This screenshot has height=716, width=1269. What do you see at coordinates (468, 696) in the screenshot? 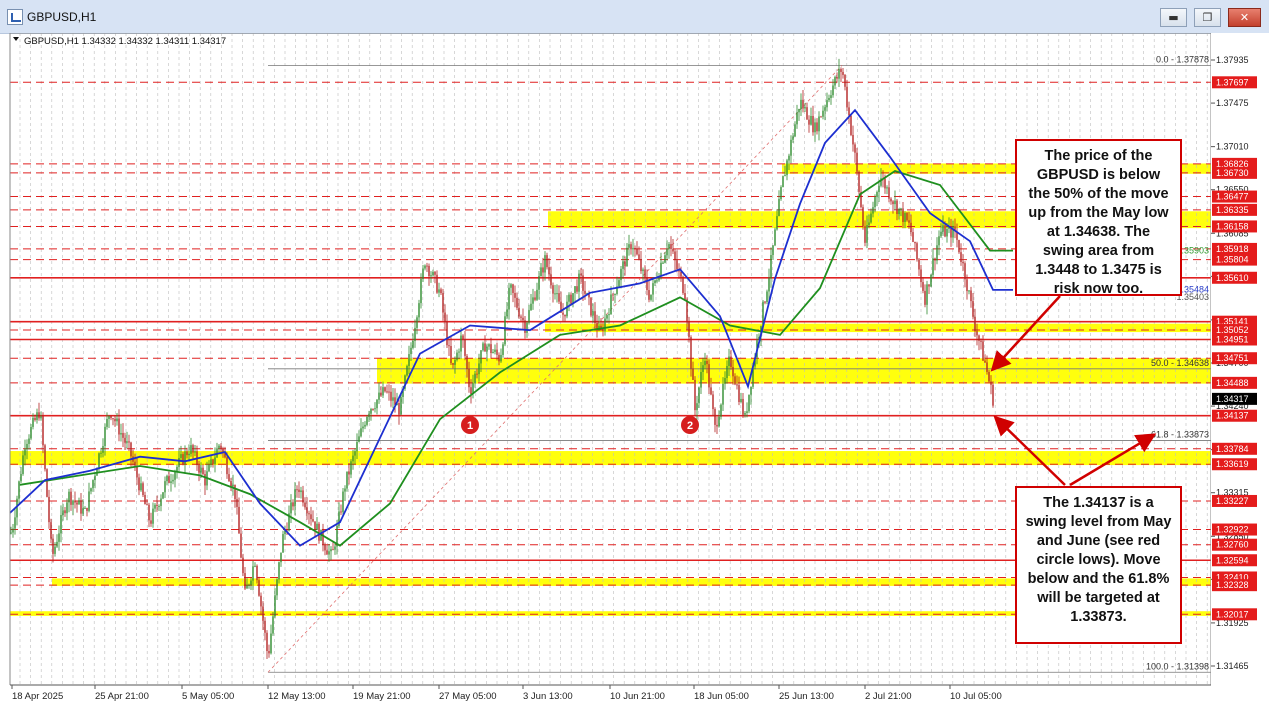
I see `time-tick-label: 27 May 05:00` at bounding box center [468, 696].